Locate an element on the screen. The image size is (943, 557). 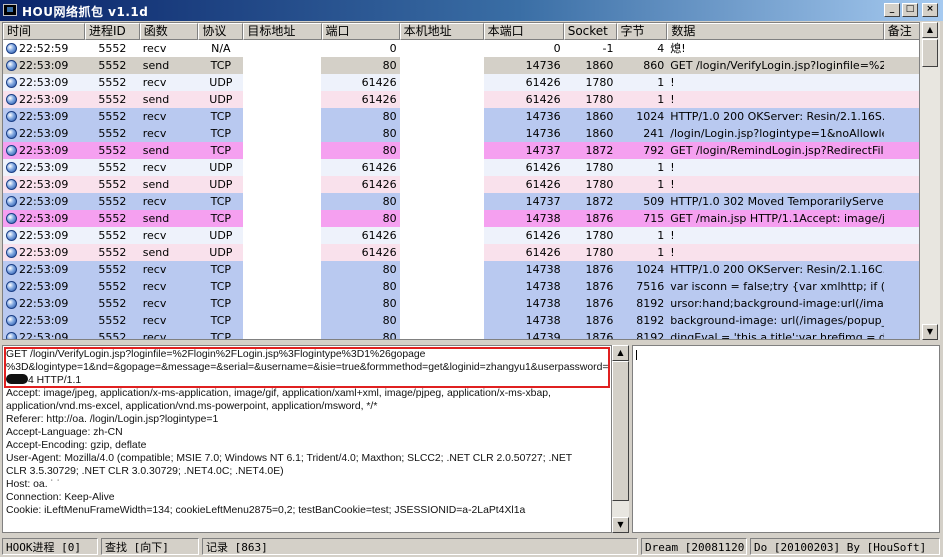
column-header-socket: Socket is located at coordinates (590, 31).